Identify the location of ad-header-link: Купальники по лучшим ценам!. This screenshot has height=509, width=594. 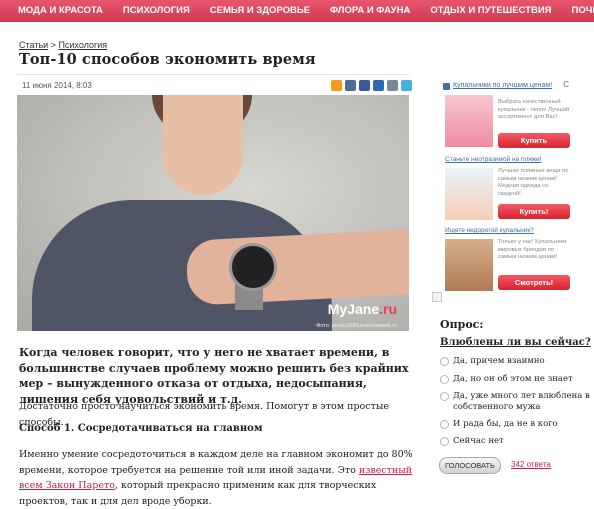
(502, 85).